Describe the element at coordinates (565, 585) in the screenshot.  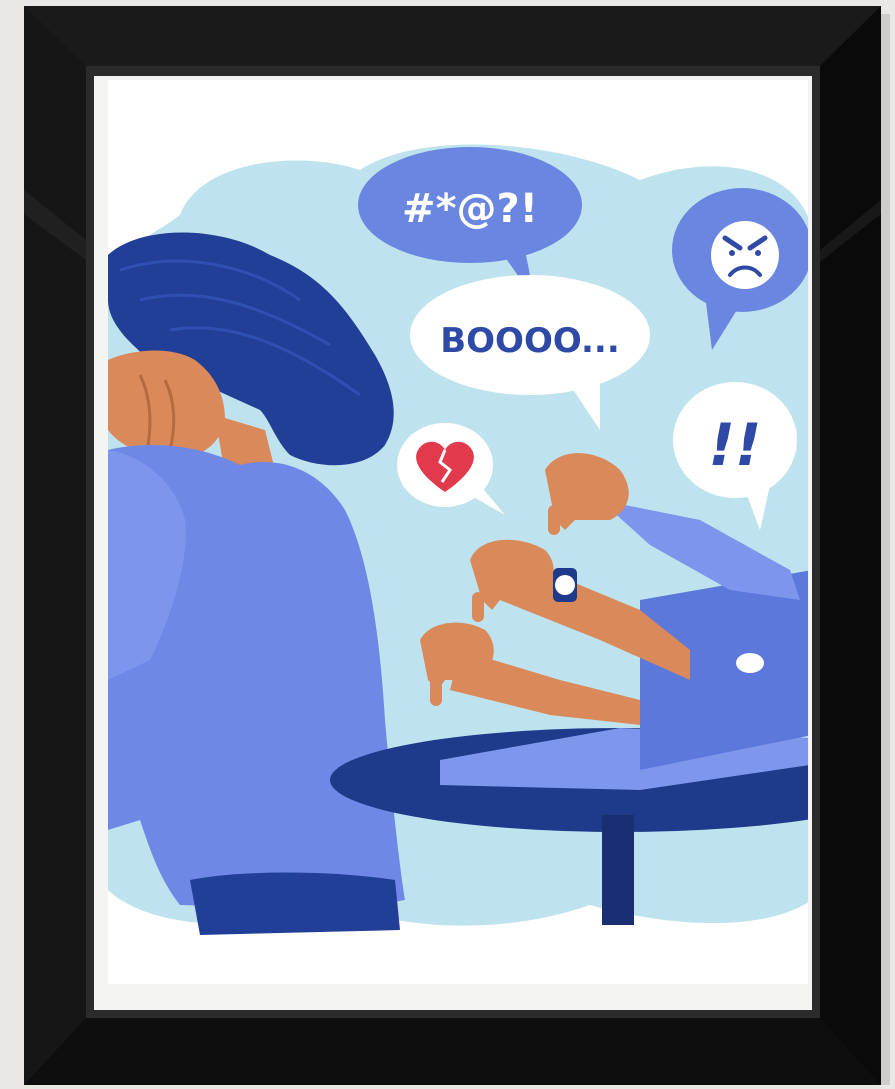
I see `watch-icon` at that location.